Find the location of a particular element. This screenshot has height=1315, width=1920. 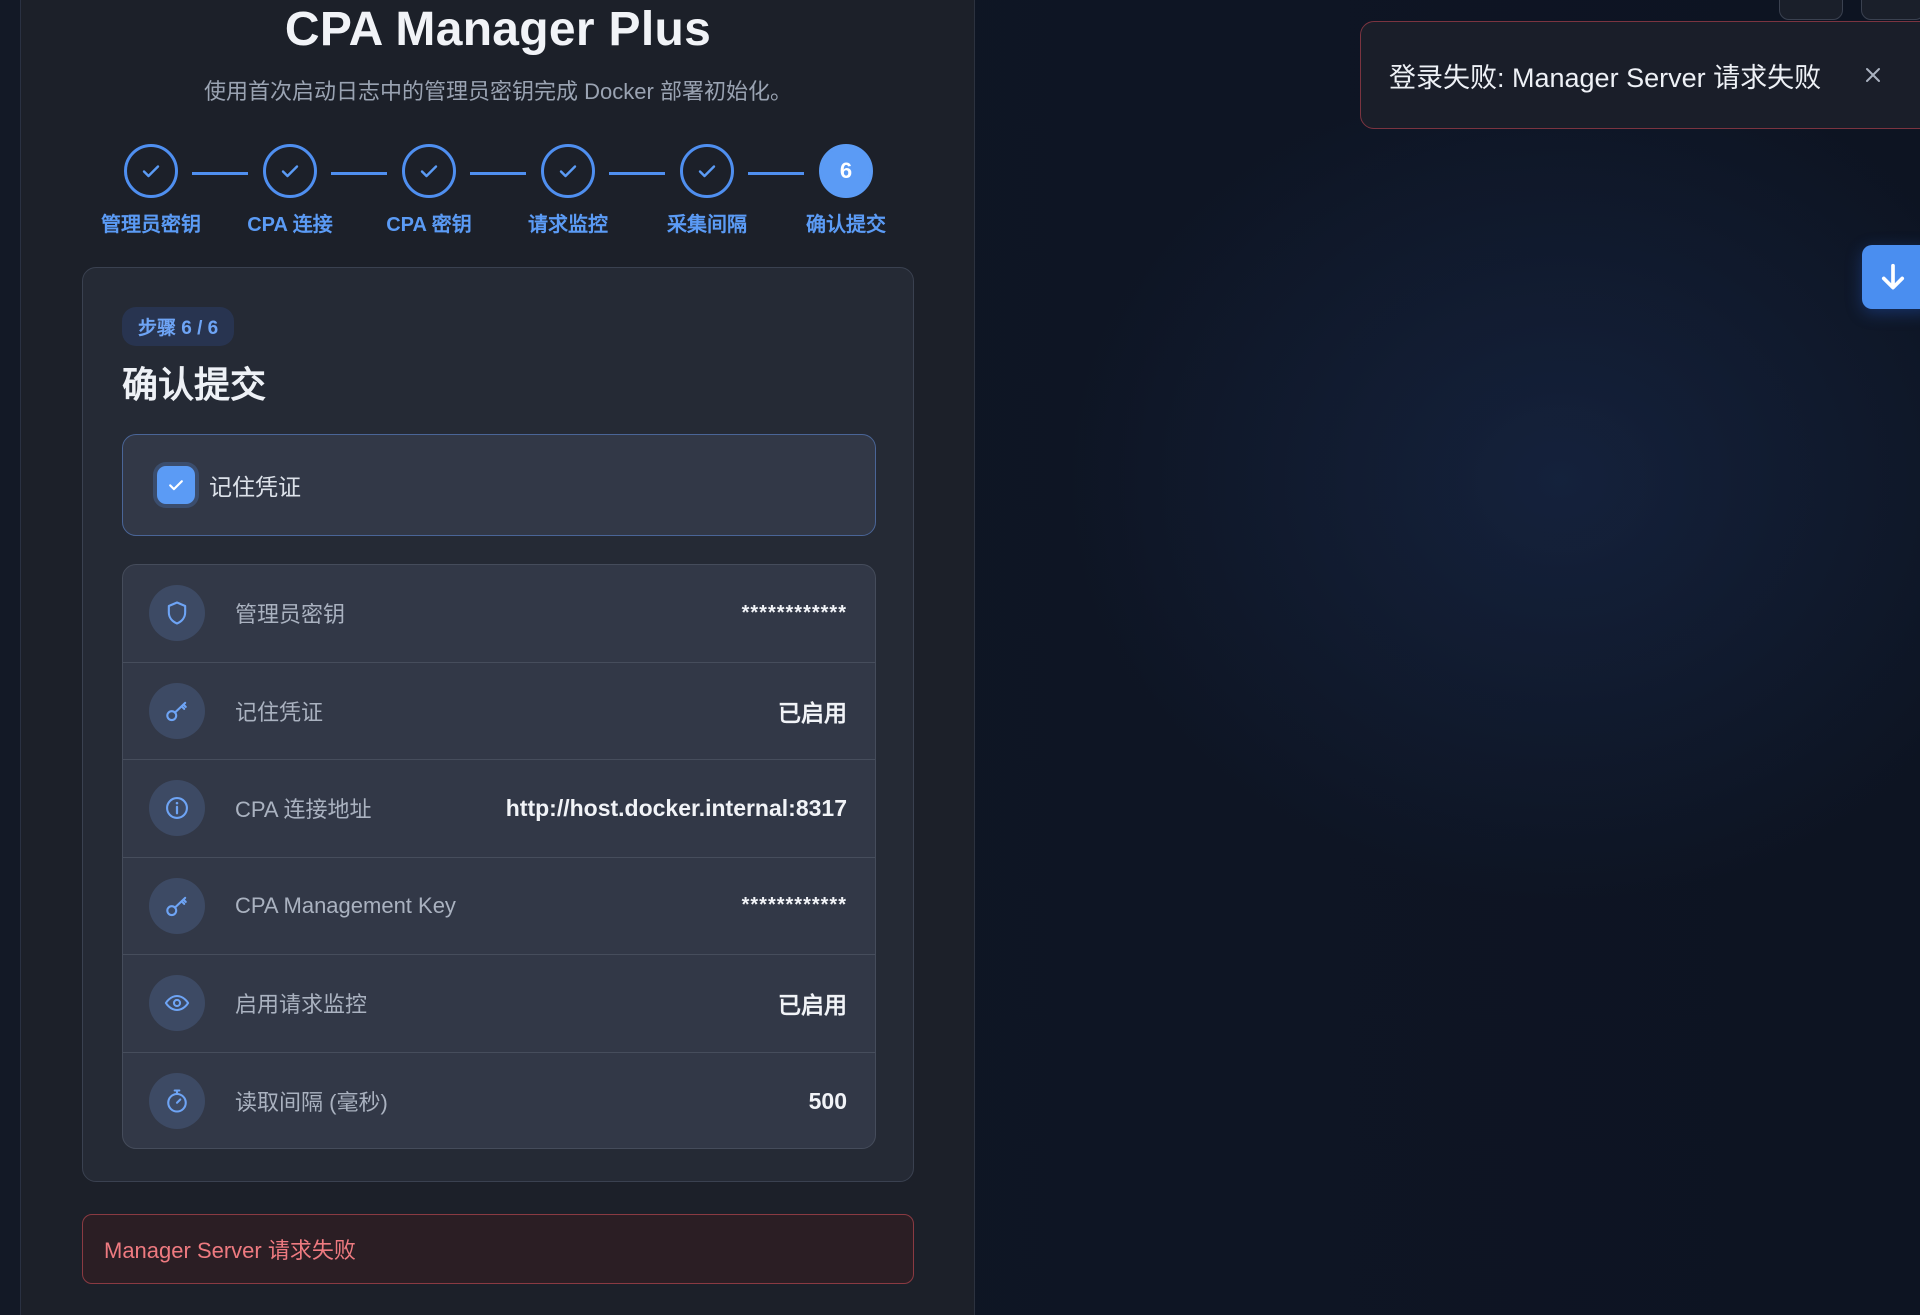

remember-checkbox is located at coordinates (176, 485).